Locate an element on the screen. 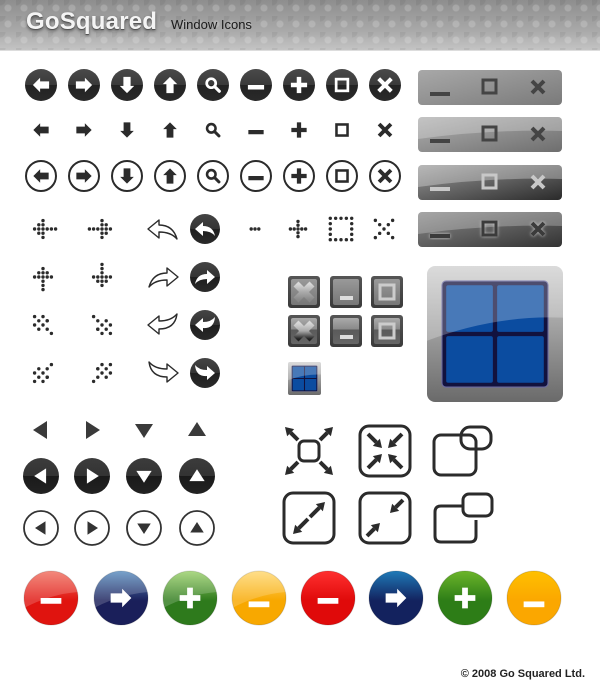  outline-curved-arrow-back-icon is located at coordinates (163, 229).